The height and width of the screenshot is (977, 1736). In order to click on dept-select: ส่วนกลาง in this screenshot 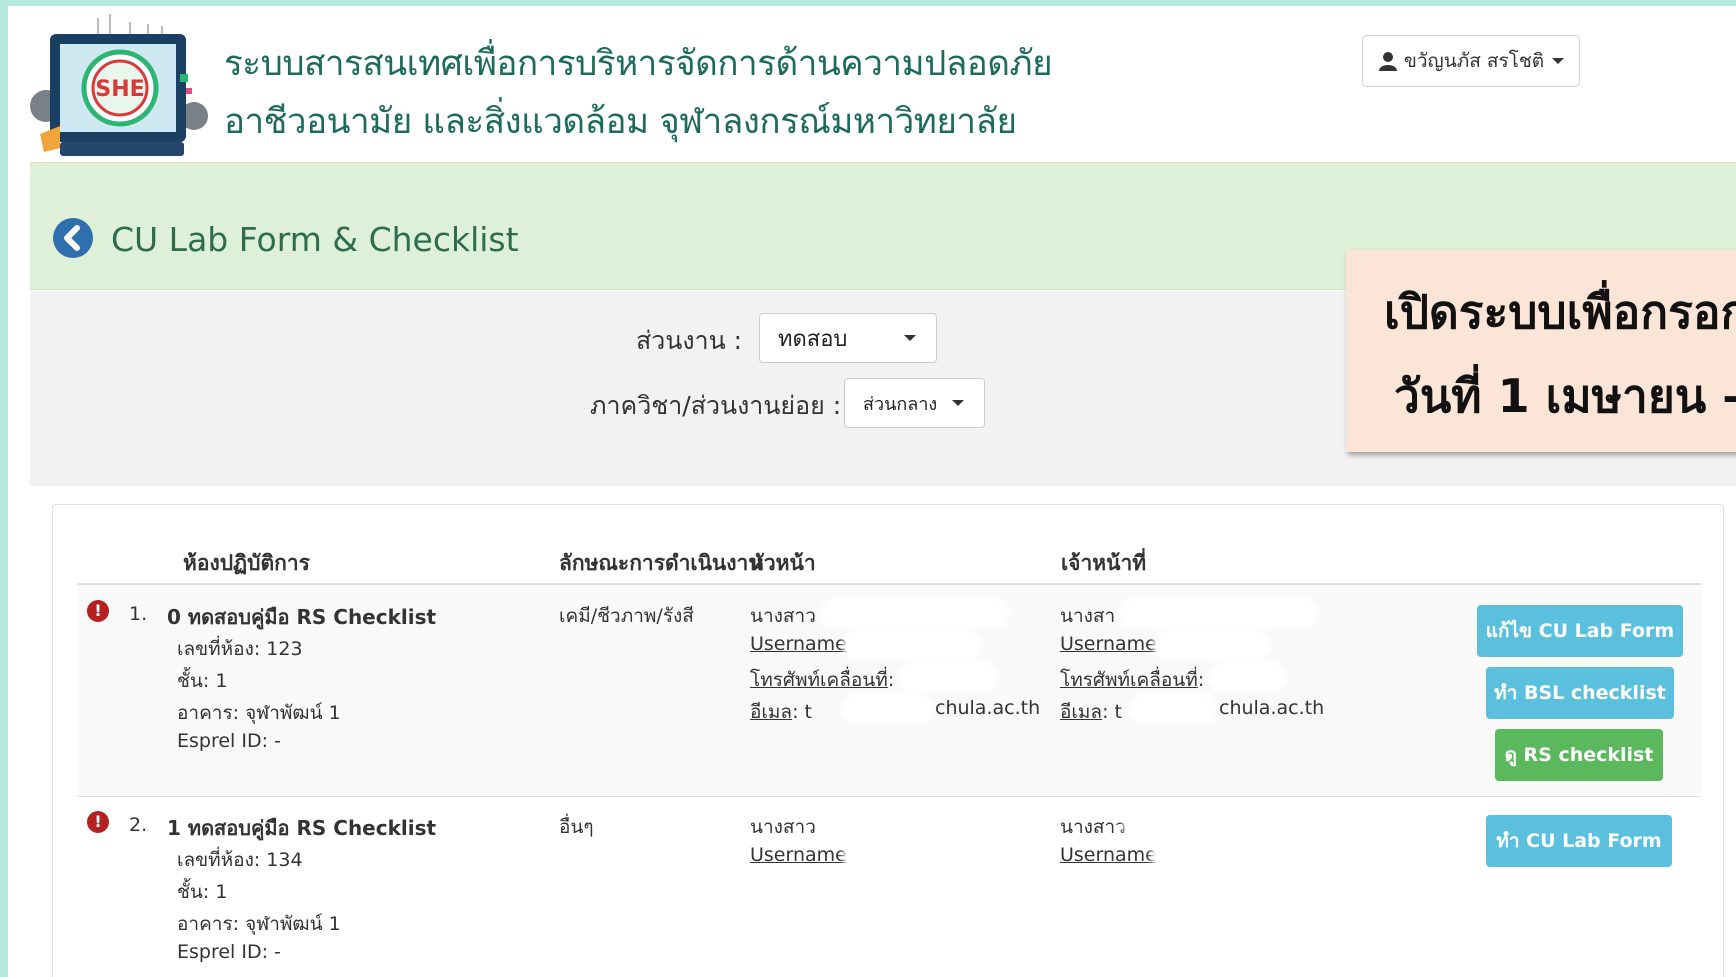, I will do `click(914, 403)`.